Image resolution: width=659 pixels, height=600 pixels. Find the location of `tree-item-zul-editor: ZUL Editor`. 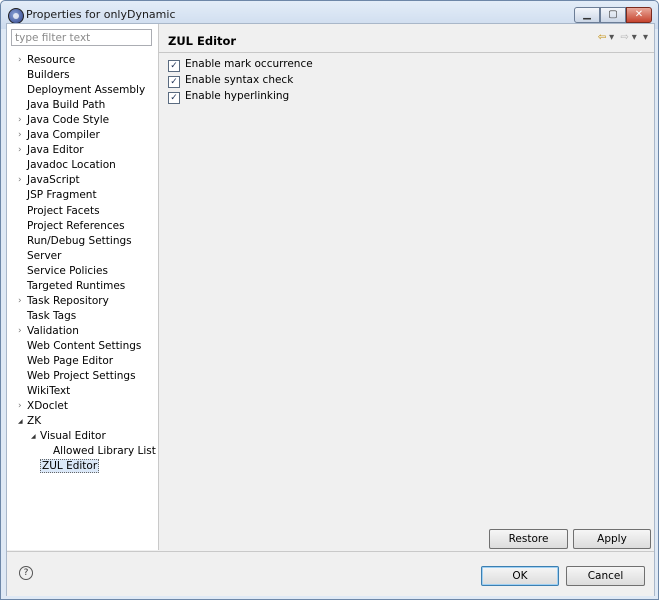

tree-item-zul-editor: ZUL Editor is located at coordinates (70, 466).